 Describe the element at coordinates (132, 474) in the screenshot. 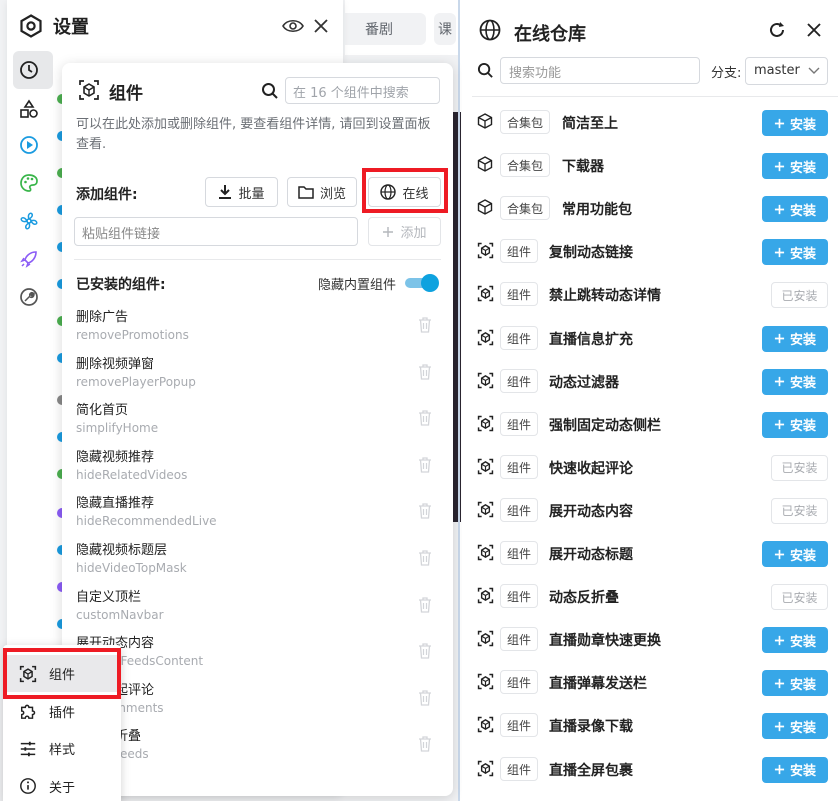

I see `installed-component-id: hideRelatedVideos` at that location.